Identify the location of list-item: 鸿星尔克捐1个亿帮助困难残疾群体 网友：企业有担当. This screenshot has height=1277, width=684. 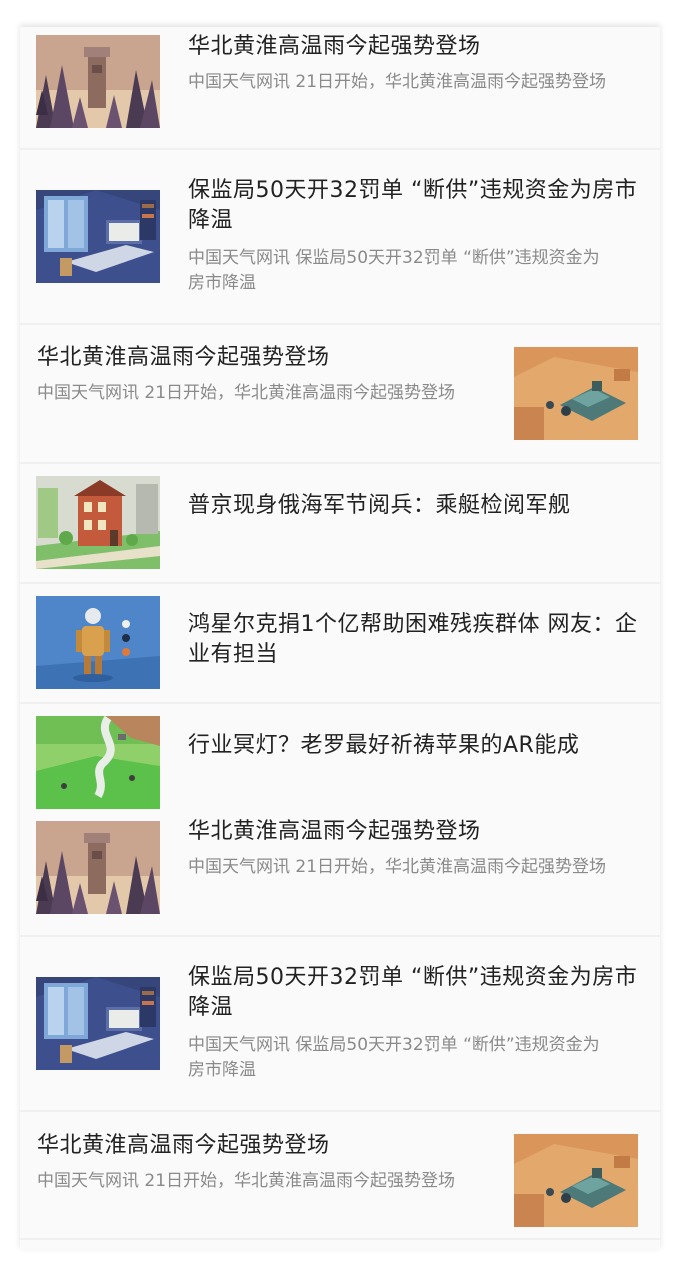
(340, 643).